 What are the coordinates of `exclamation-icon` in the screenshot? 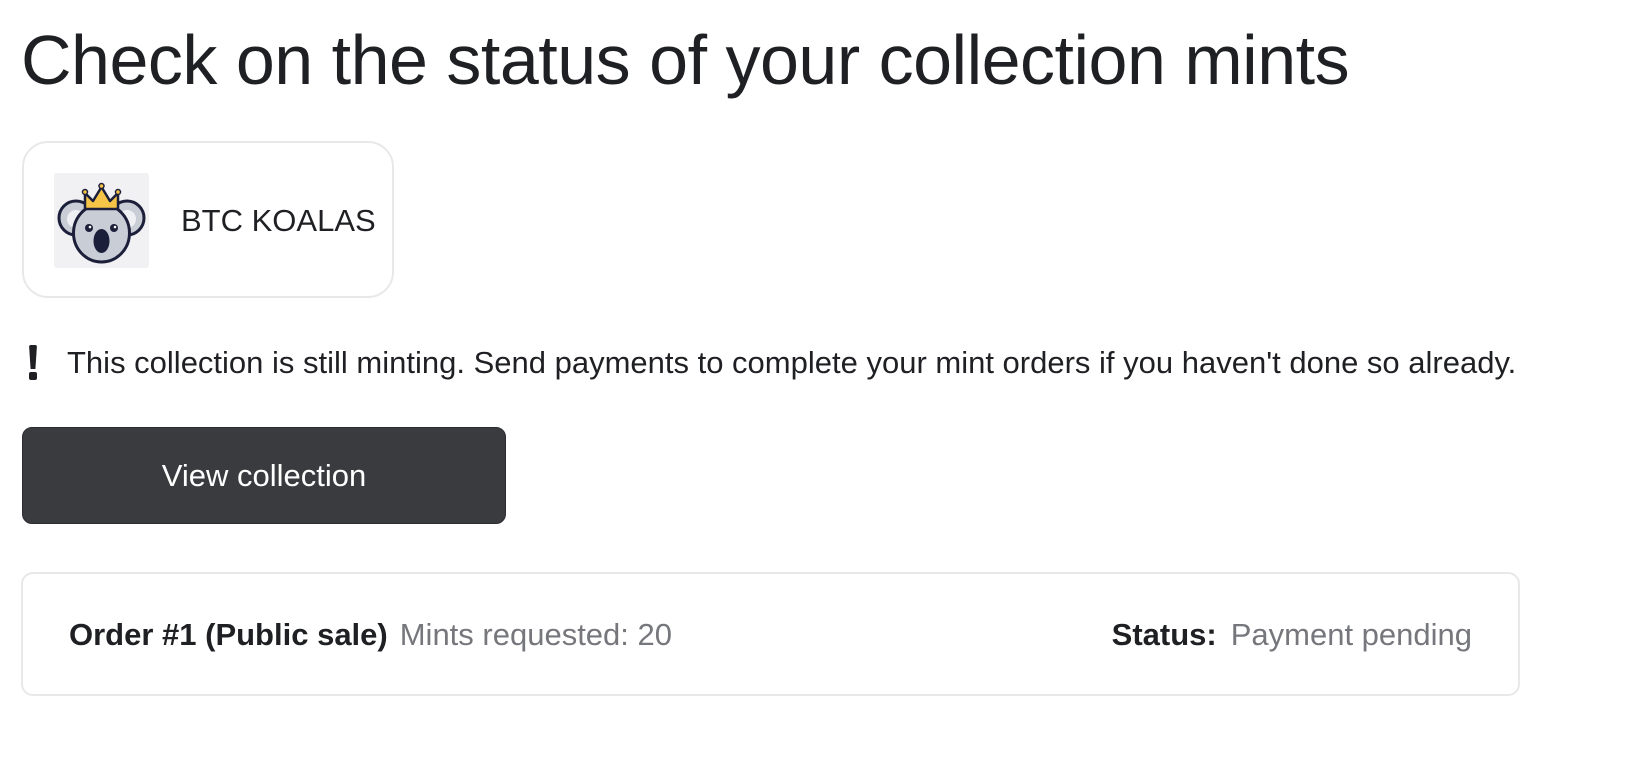 It's located at (33, 363).